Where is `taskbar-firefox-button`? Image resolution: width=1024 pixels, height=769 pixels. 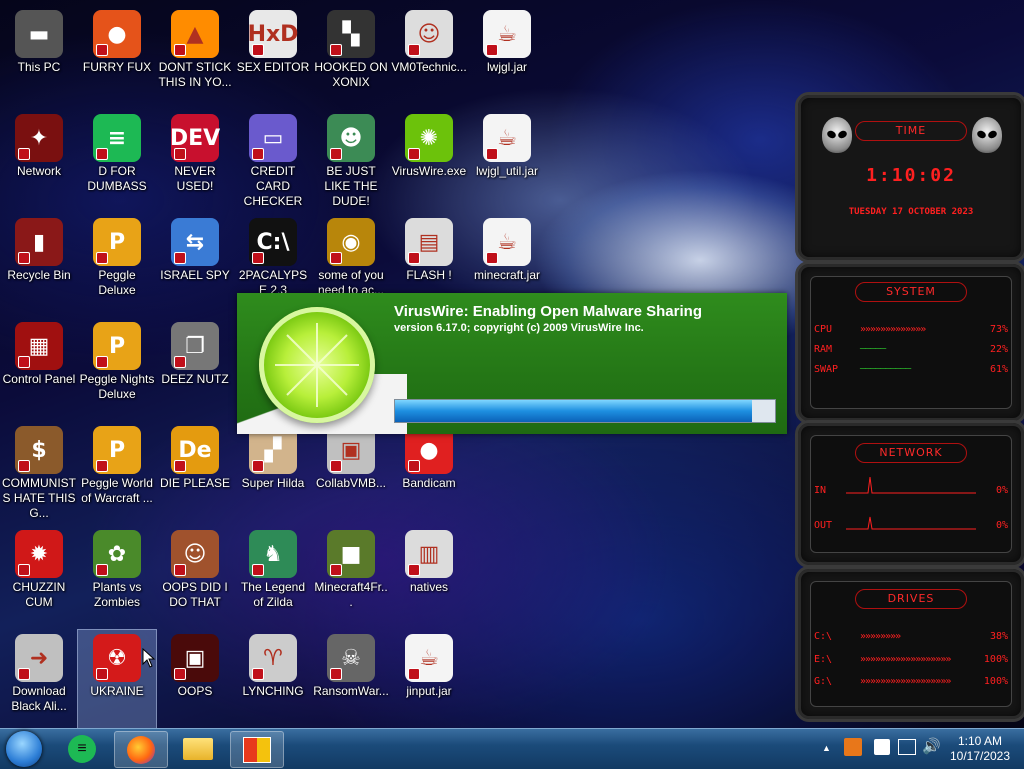 taskbar-firefox-button is located at coordinates (141, 749).